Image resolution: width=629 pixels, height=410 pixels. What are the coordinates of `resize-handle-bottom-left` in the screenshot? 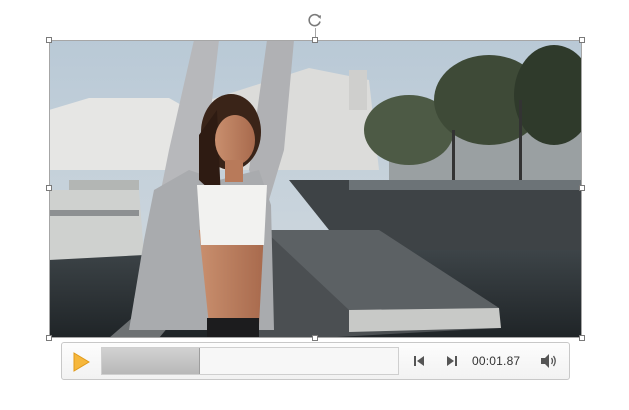 It's located at (49, 338).